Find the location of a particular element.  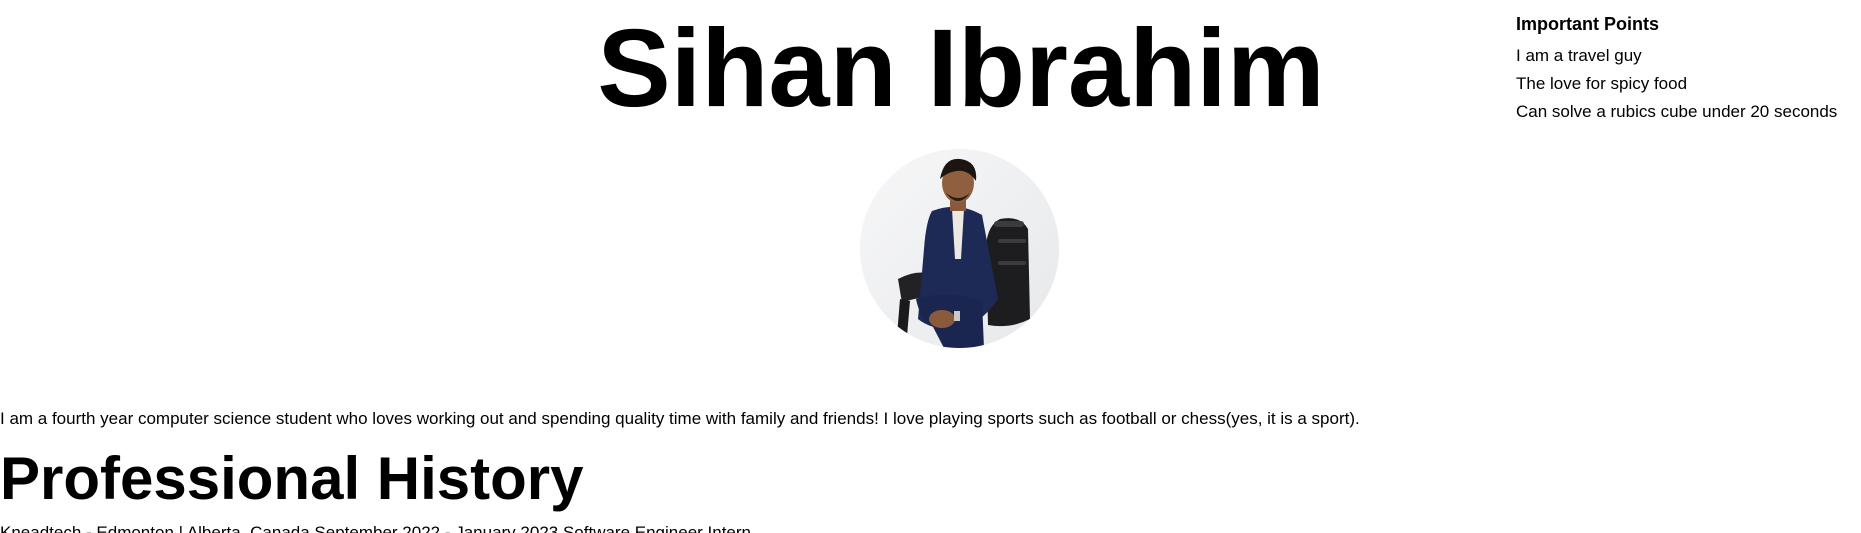

list-item: I am a travel guy is located at coordinates (1579, 55).